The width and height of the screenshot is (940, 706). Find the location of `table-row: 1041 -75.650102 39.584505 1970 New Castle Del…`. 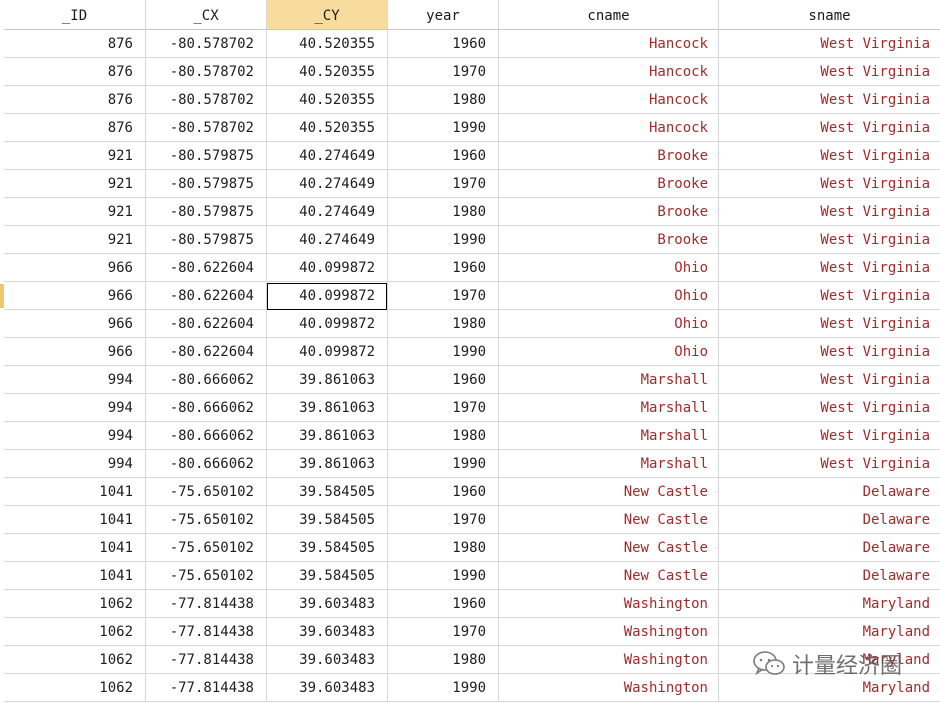

table-row: 1041 -75.650102 39.584505 1970 New Castle Del… is located at coordinates (470, 520).